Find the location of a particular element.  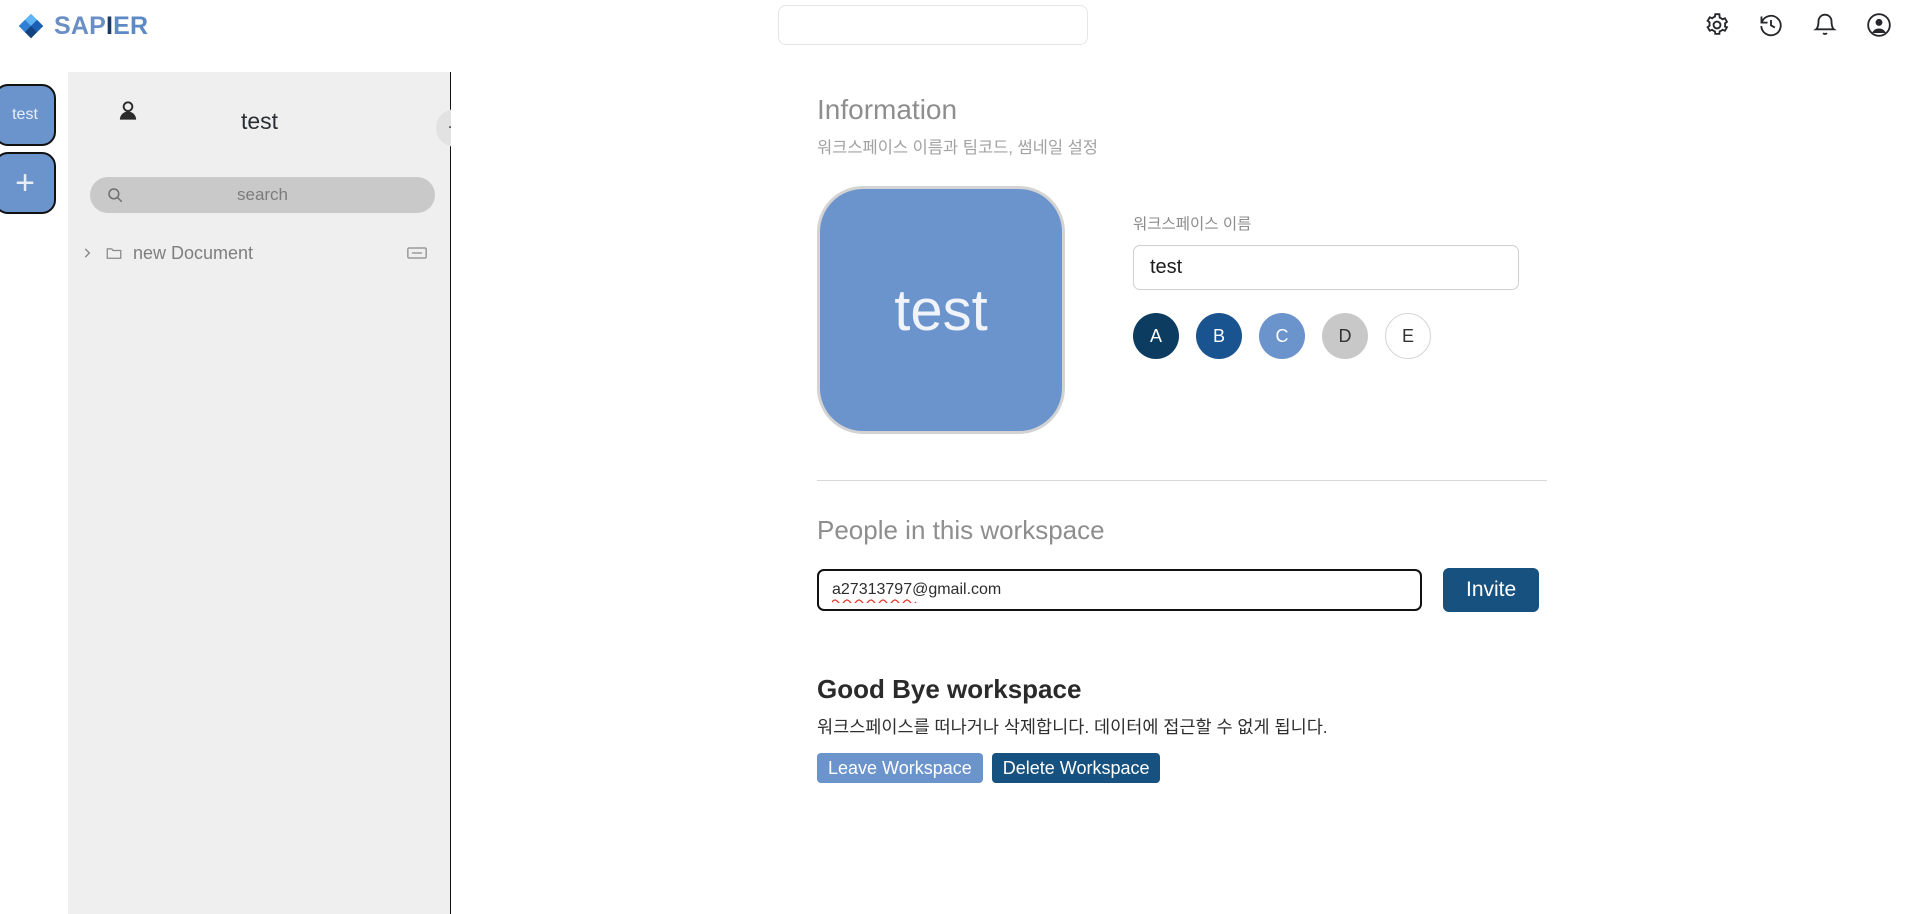

color-swatch-a-label: A is located at coordinates (1155, 335).